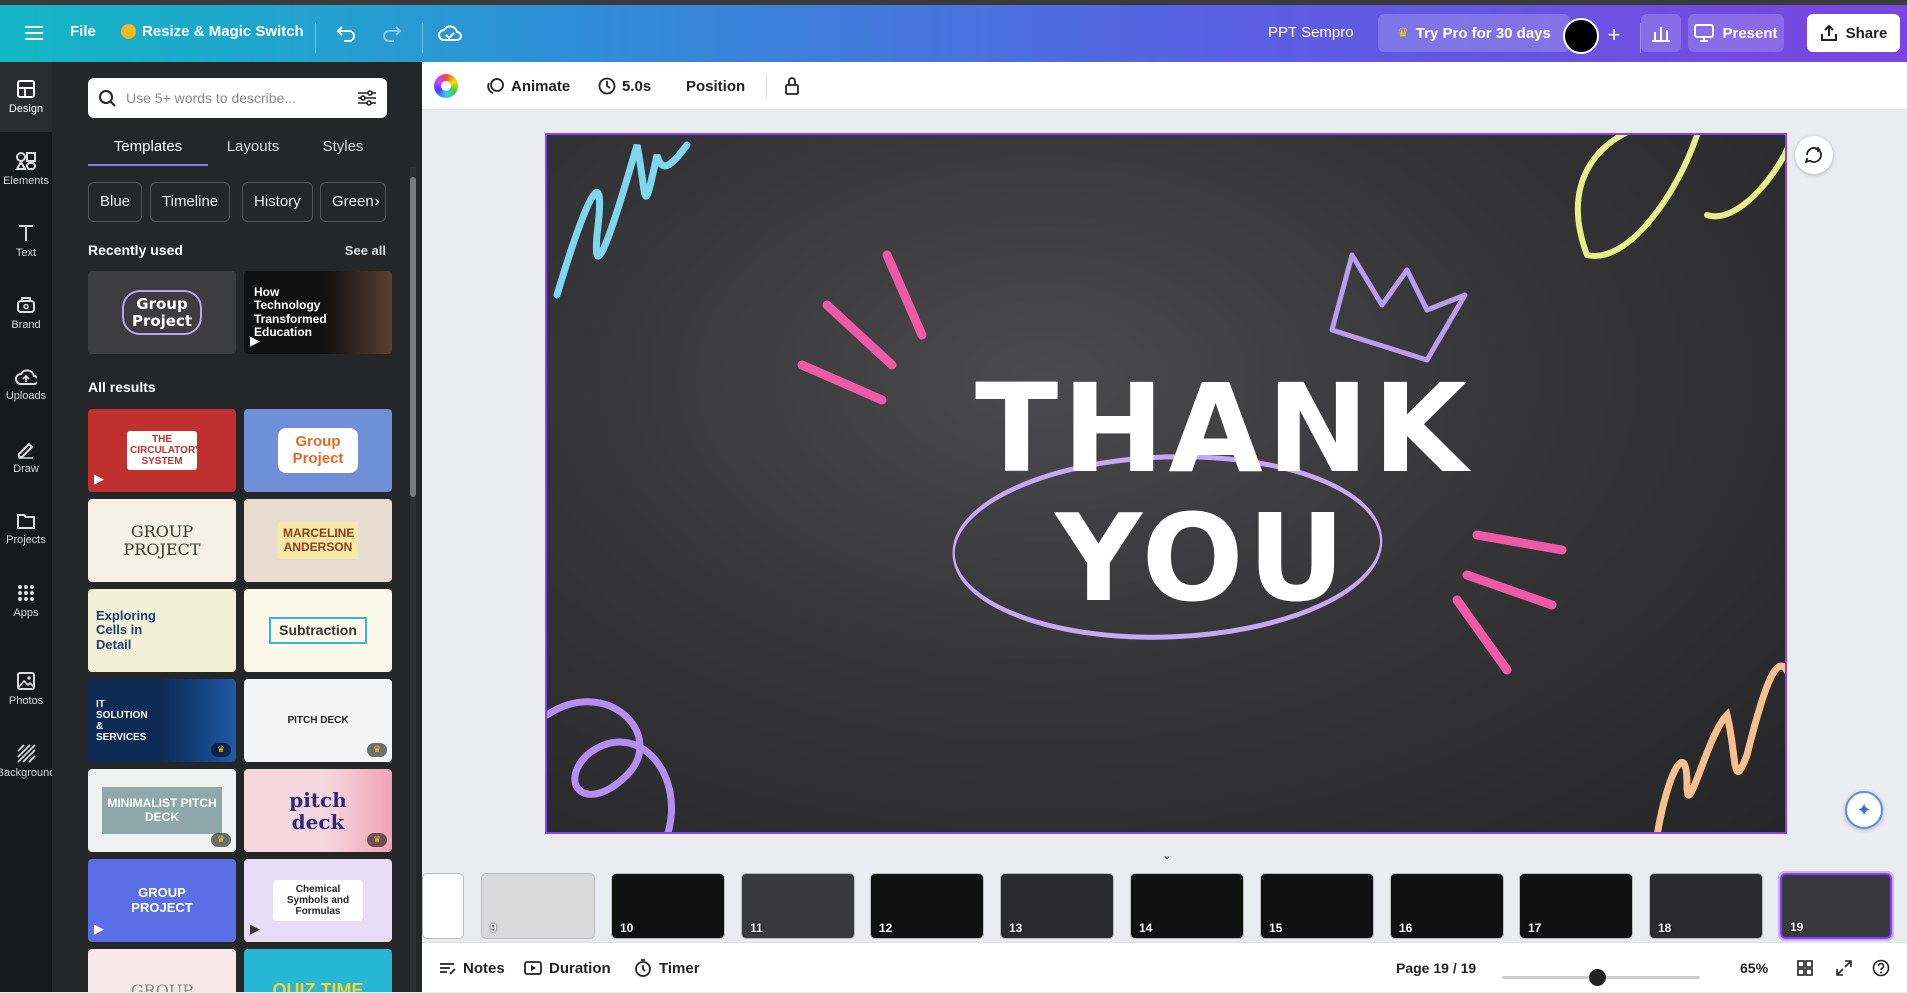  Describe the element at coordinates (667, 968) in the screenshot. I see `timer-button: Timer` at that location.